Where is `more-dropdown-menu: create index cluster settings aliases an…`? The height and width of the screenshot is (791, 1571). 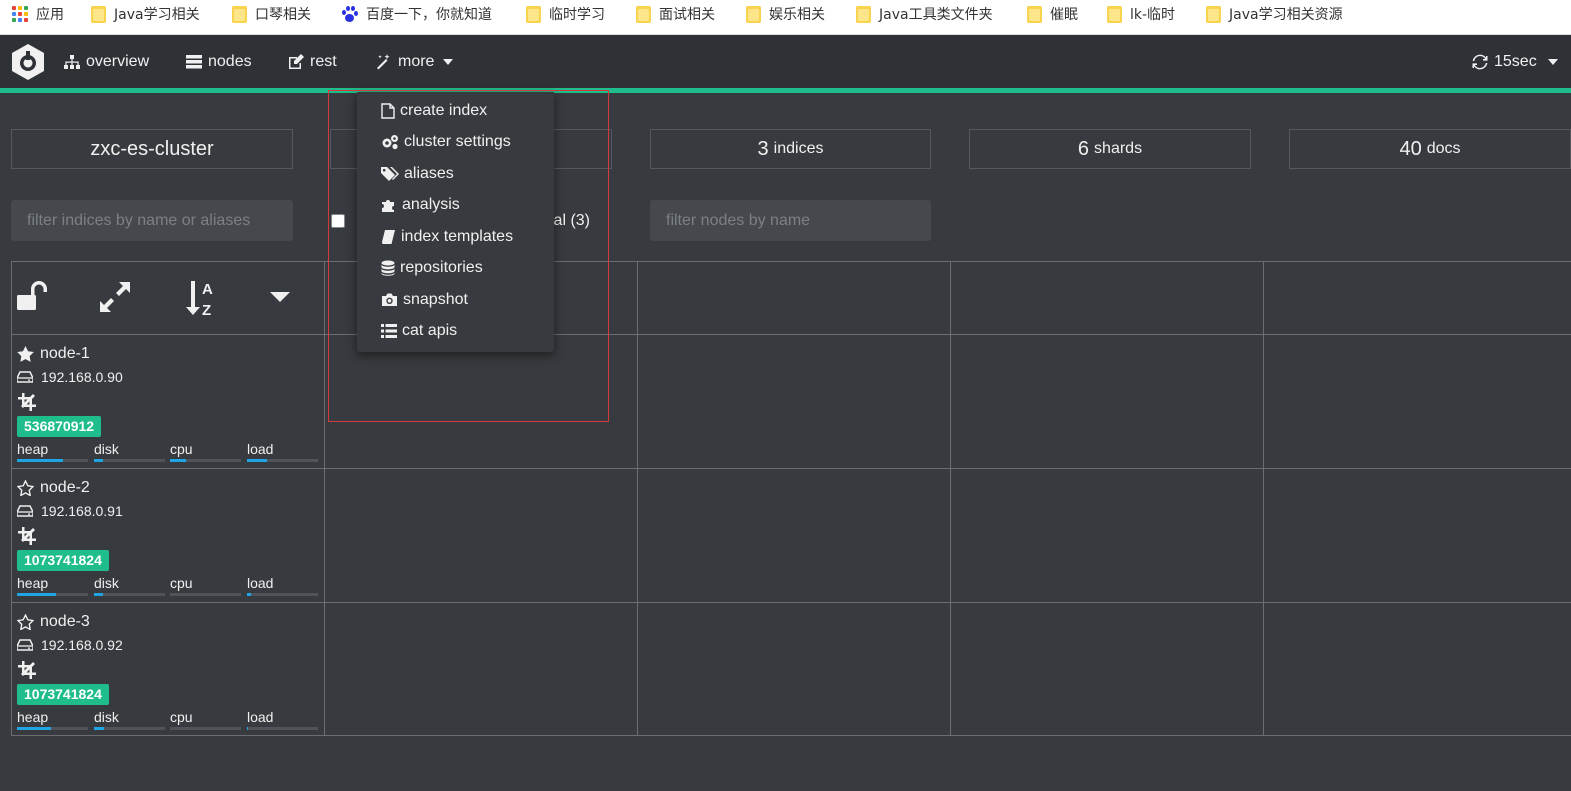
more-dropdown-menu: create index cluster settings aliases an… is located at coordinates (455, 222).